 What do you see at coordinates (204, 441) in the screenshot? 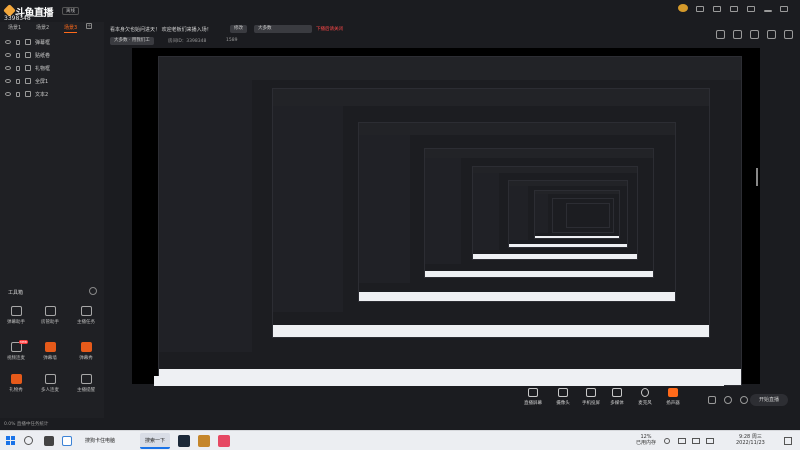
I see `app-icon` at bounding box center [204, 441].